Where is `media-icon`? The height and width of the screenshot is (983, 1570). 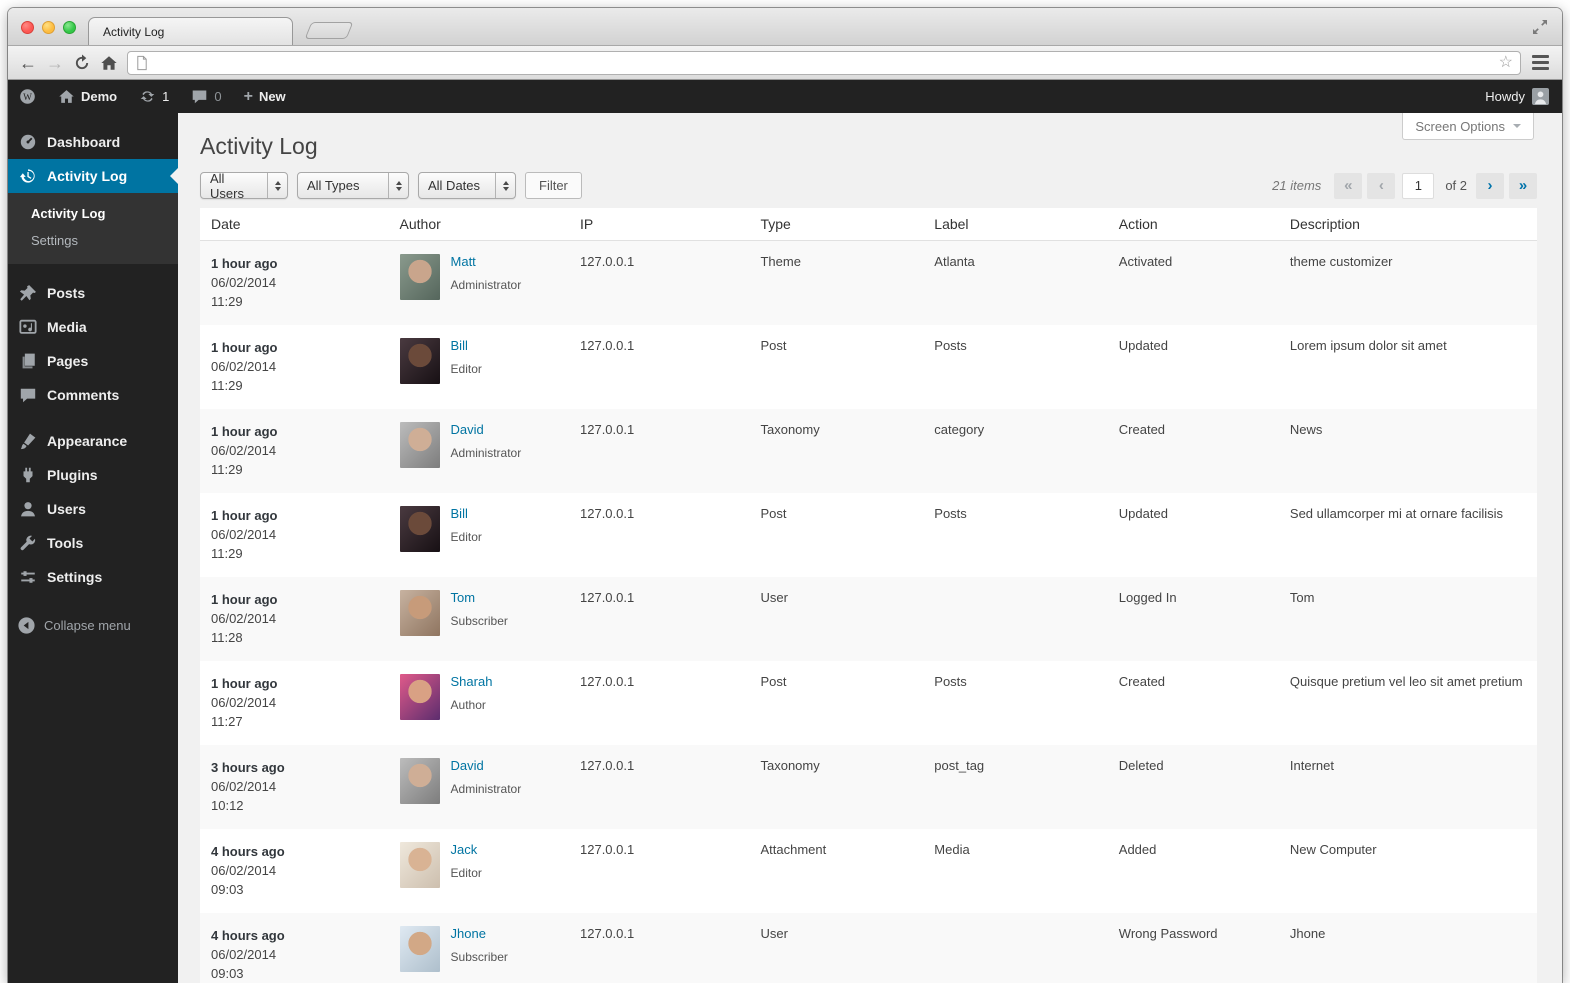 media-icon is located at coordinates (27, 327).